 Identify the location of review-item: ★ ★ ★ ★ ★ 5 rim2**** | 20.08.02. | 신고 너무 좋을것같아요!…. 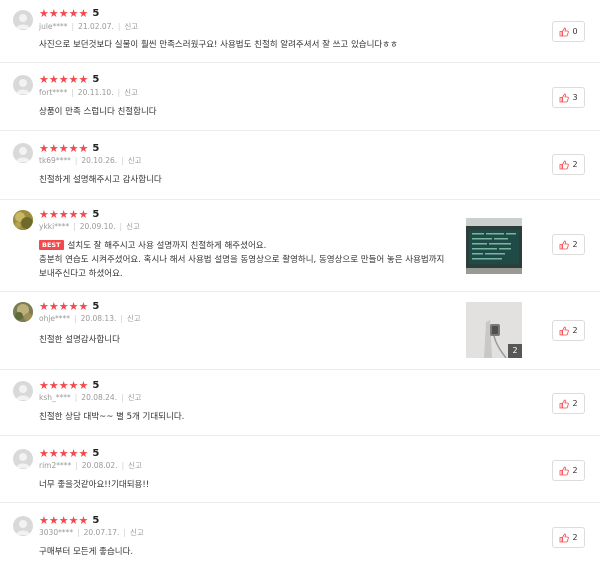
(300, 469).